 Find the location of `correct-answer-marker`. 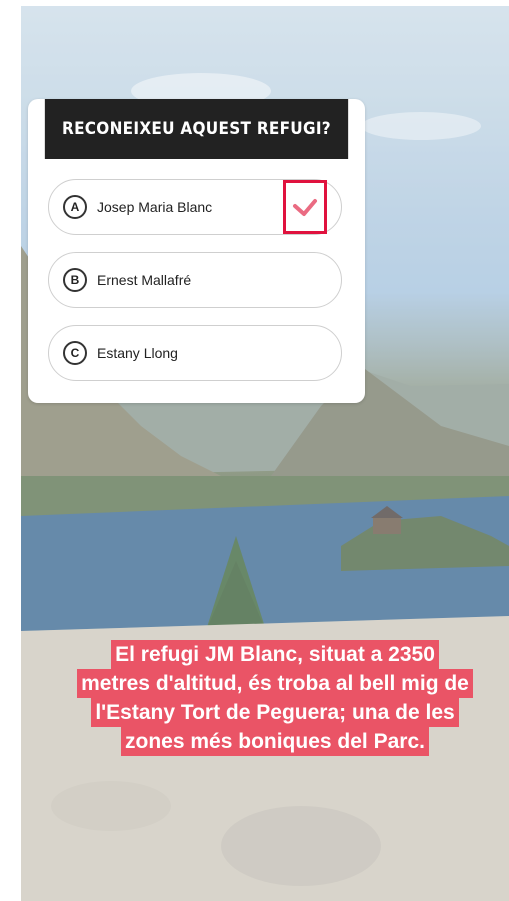

correct-answer-marker is located at coordinates (305, 207).